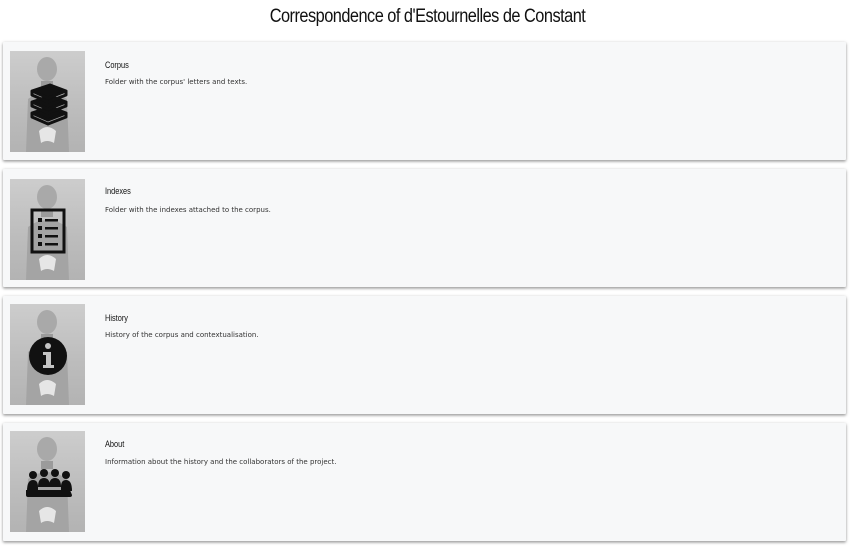 This screenshot has height=553, width=855. Describe the element at coordinates (116, 318) in the screenshot. I see `card-title: History` at that location.